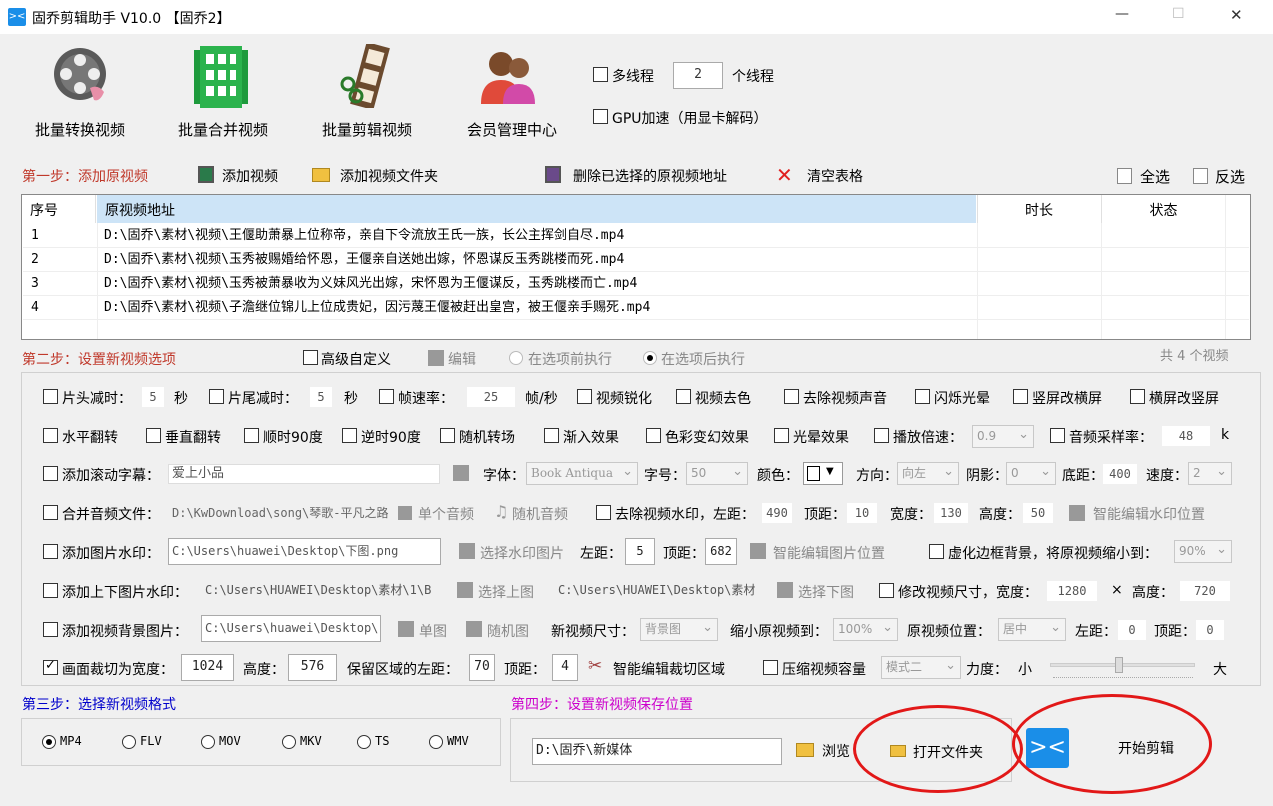 The image size is (1273, 806). Describe the element at coordinates (683, 396) in the screenshot. I see `decolor-checkbox` at that location.